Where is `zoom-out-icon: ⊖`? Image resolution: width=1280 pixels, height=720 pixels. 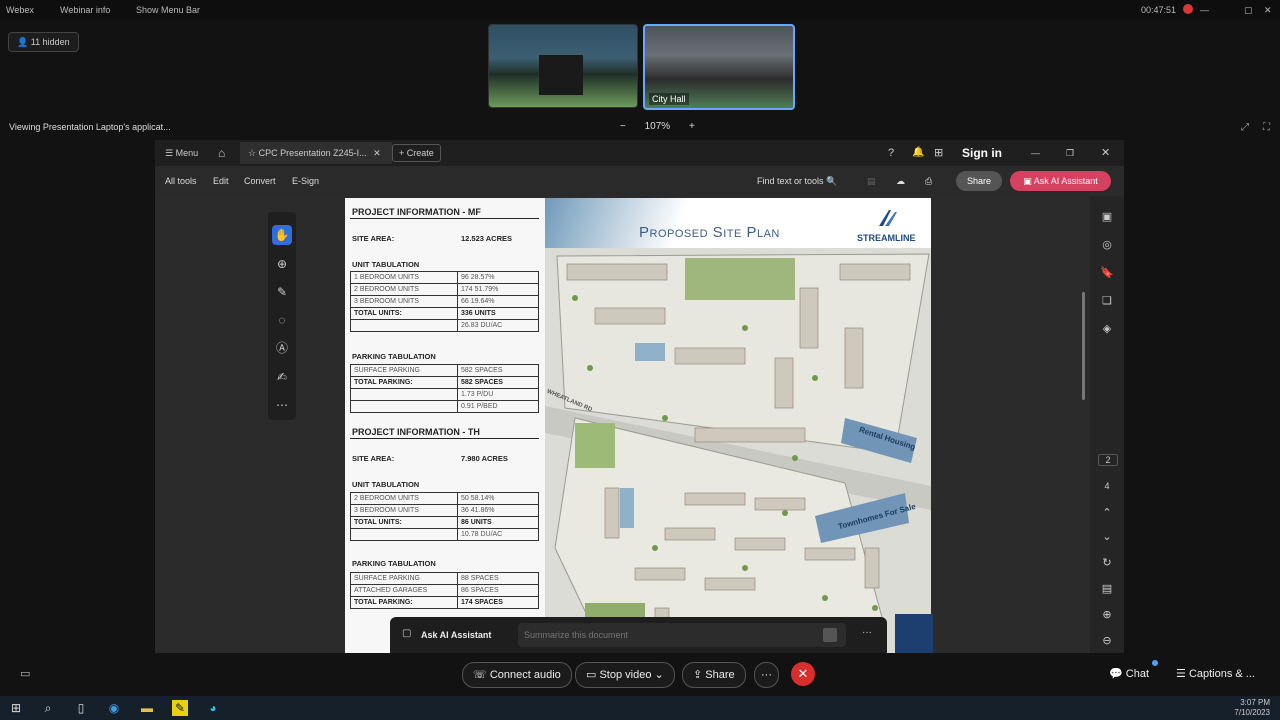
zoom-out-icon: ⊖ is located at coordinates (1107, 641).